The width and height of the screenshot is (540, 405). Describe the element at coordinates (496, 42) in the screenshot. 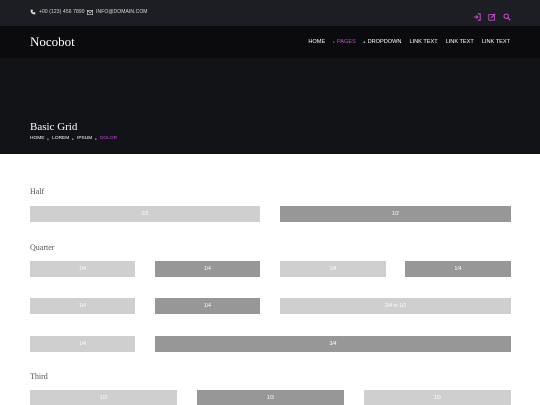

I see `nav-item-link-text-3: LINK TEXT` at that location.